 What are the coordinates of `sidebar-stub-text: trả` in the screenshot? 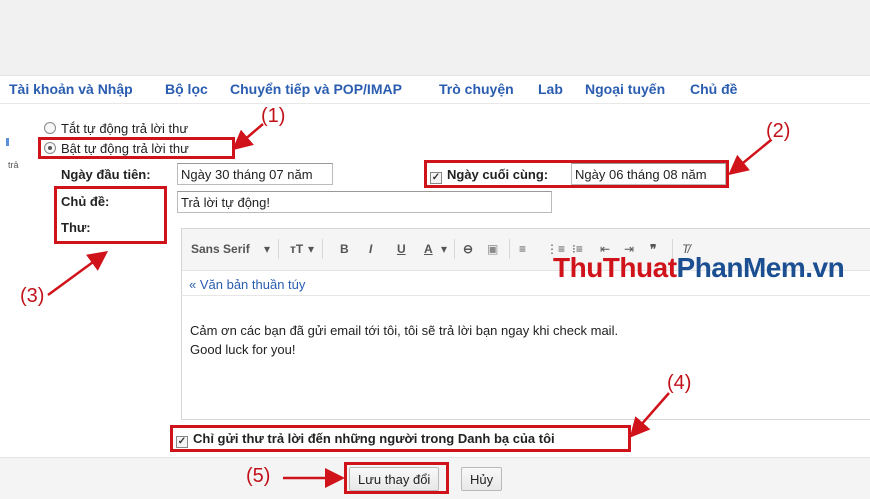 It's located at (13, 165).